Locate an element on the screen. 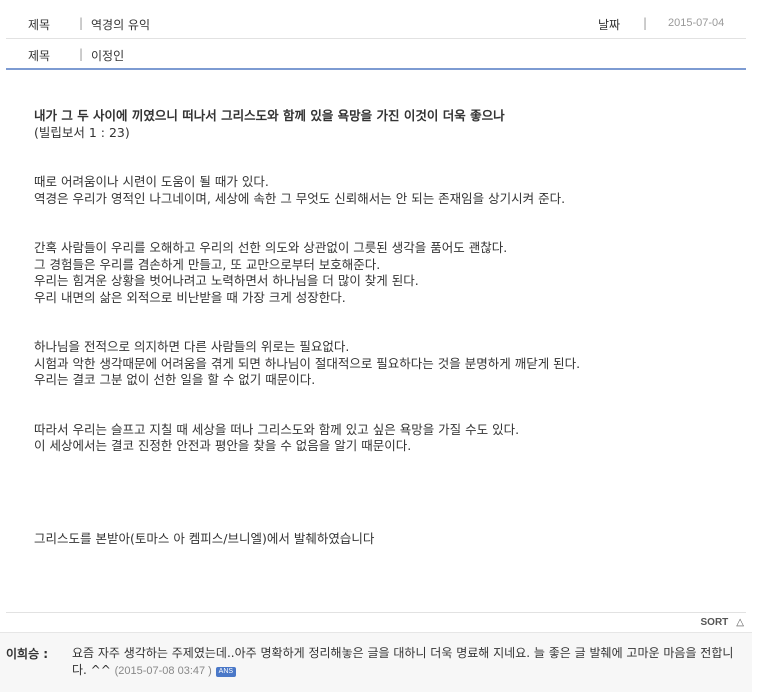  title-label: 제목 is located at coordinates (39, 25).